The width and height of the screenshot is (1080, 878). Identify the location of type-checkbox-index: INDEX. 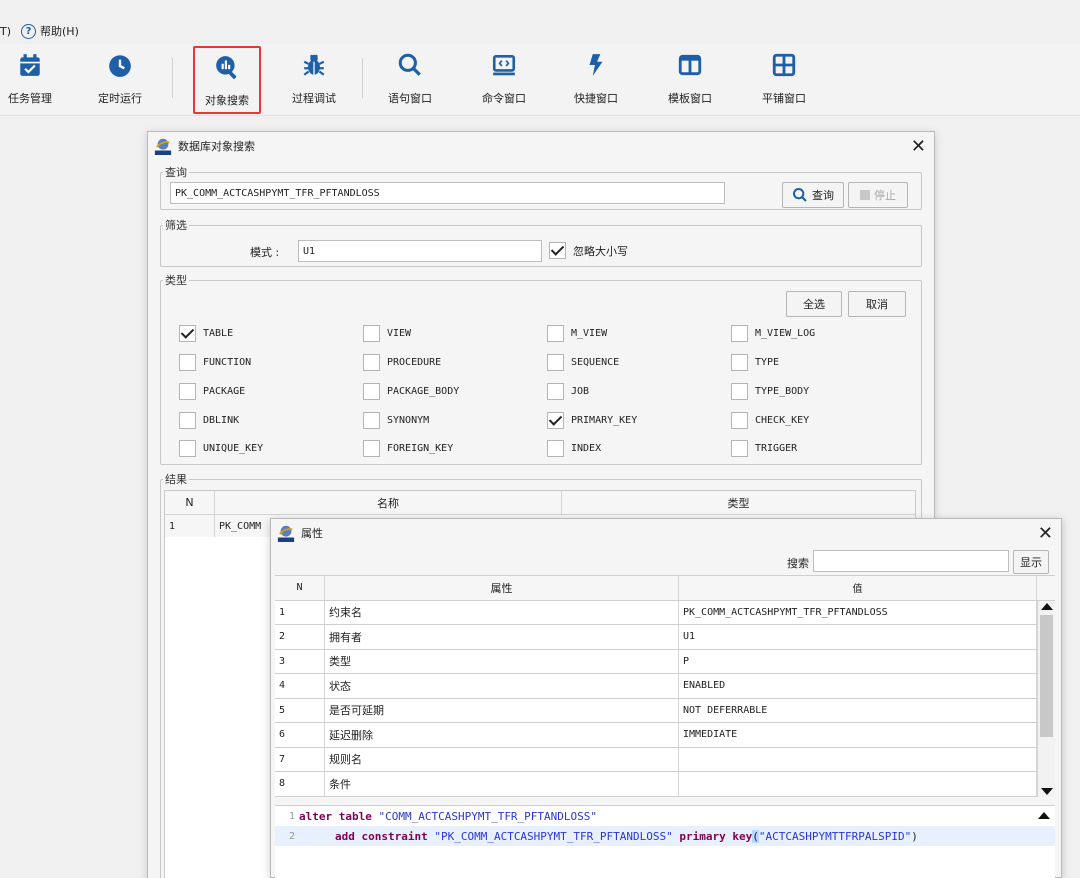
(574, 448).